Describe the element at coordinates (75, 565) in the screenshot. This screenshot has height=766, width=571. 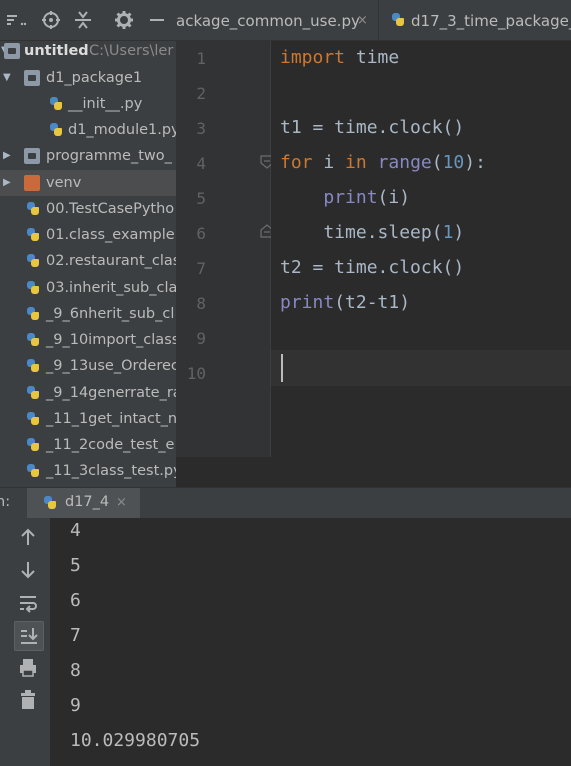
I see `console-line: 5` at that location.